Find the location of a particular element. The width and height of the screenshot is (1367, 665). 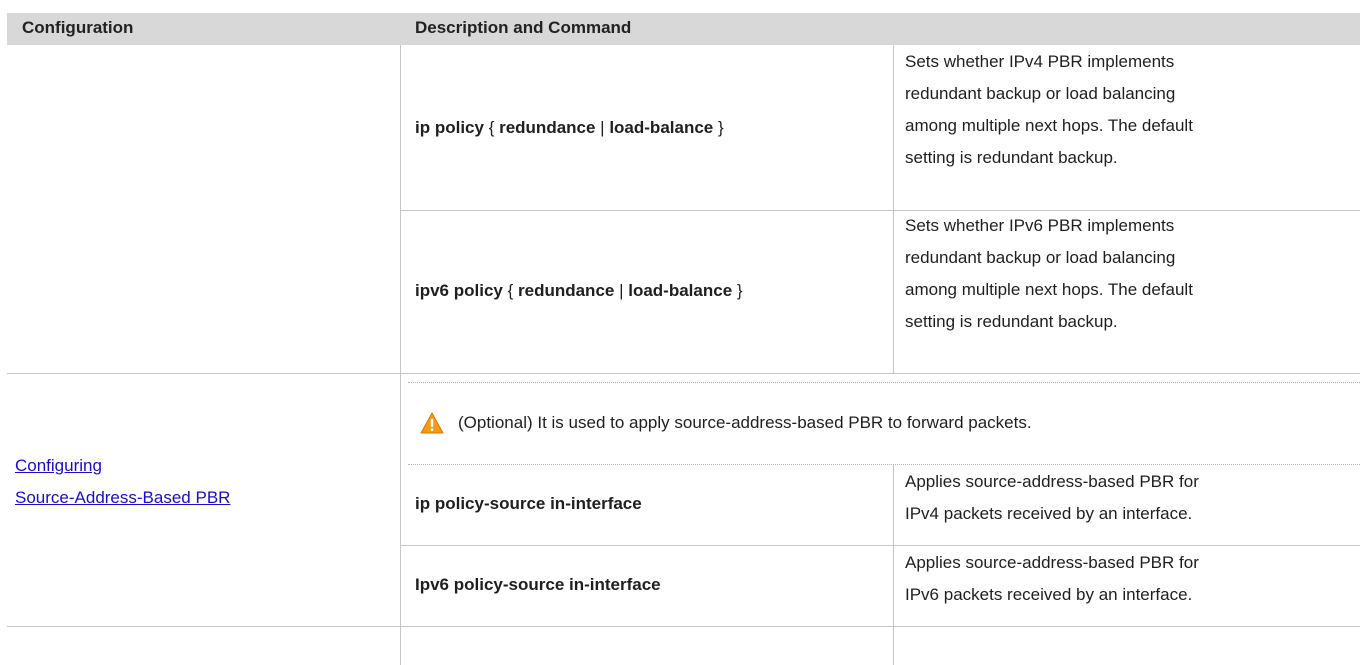

description-line: Sets whether IPv4 PBR implements is located at coordinates (1040, 61).